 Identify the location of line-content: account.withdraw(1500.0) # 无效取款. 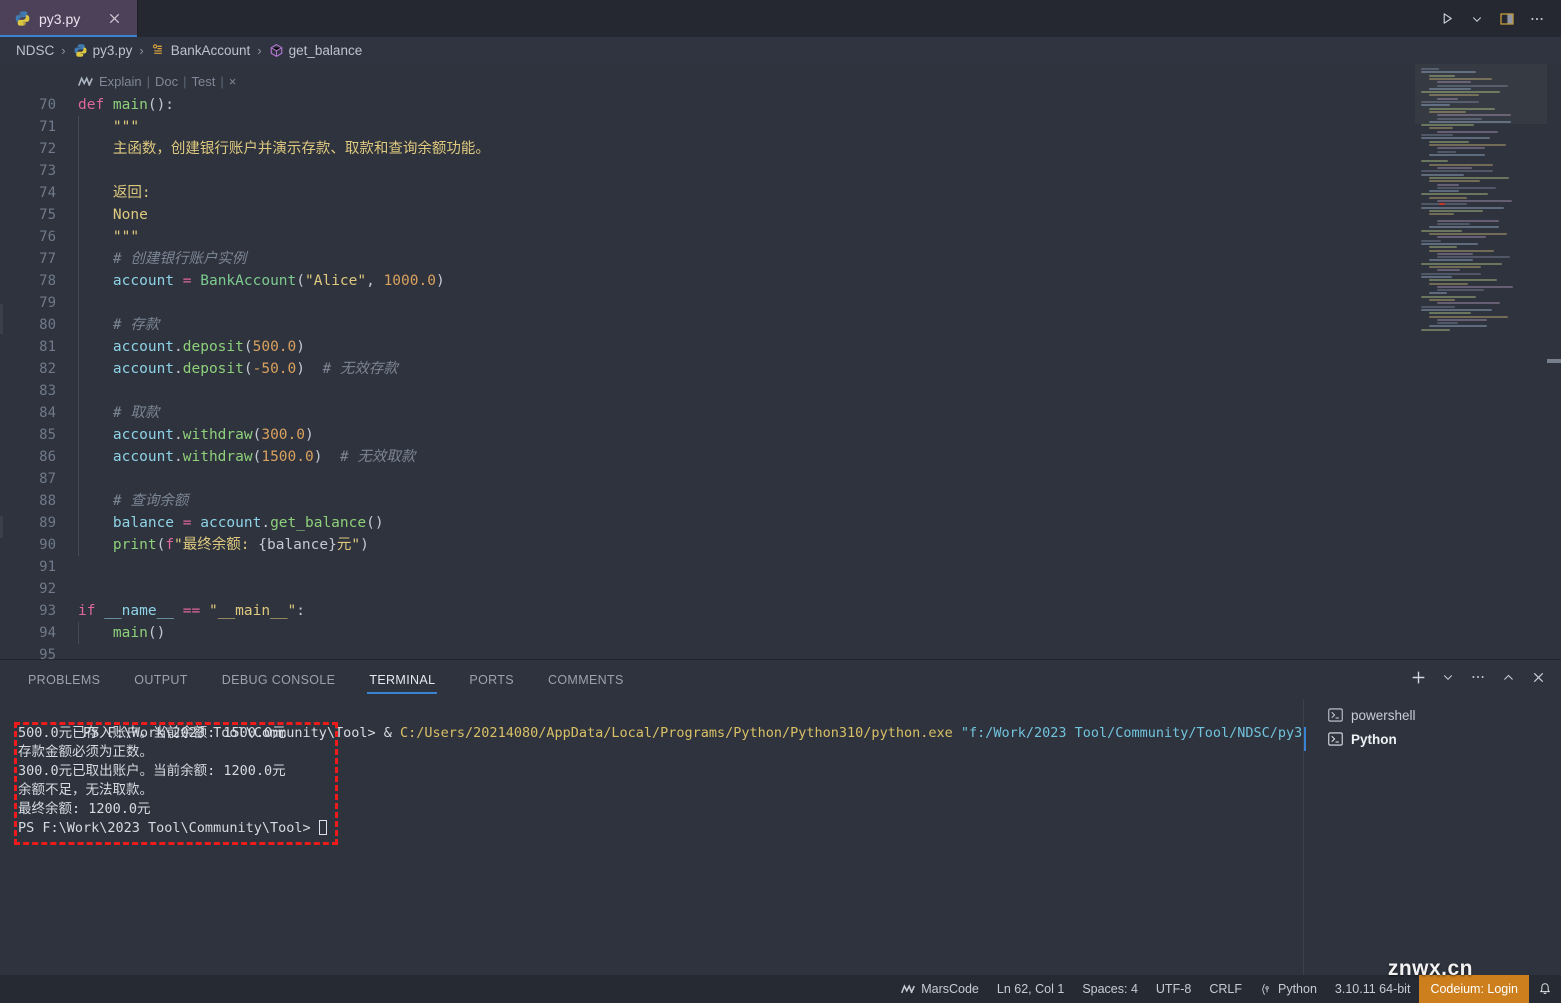
(246, 457).